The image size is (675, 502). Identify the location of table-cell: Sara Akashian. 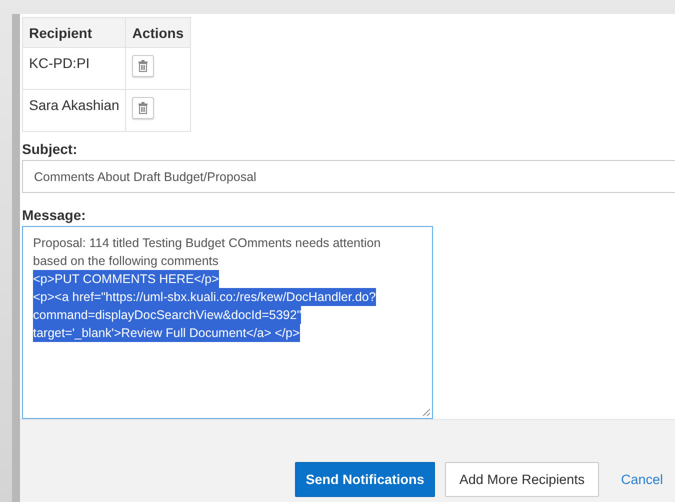
(74, 111).